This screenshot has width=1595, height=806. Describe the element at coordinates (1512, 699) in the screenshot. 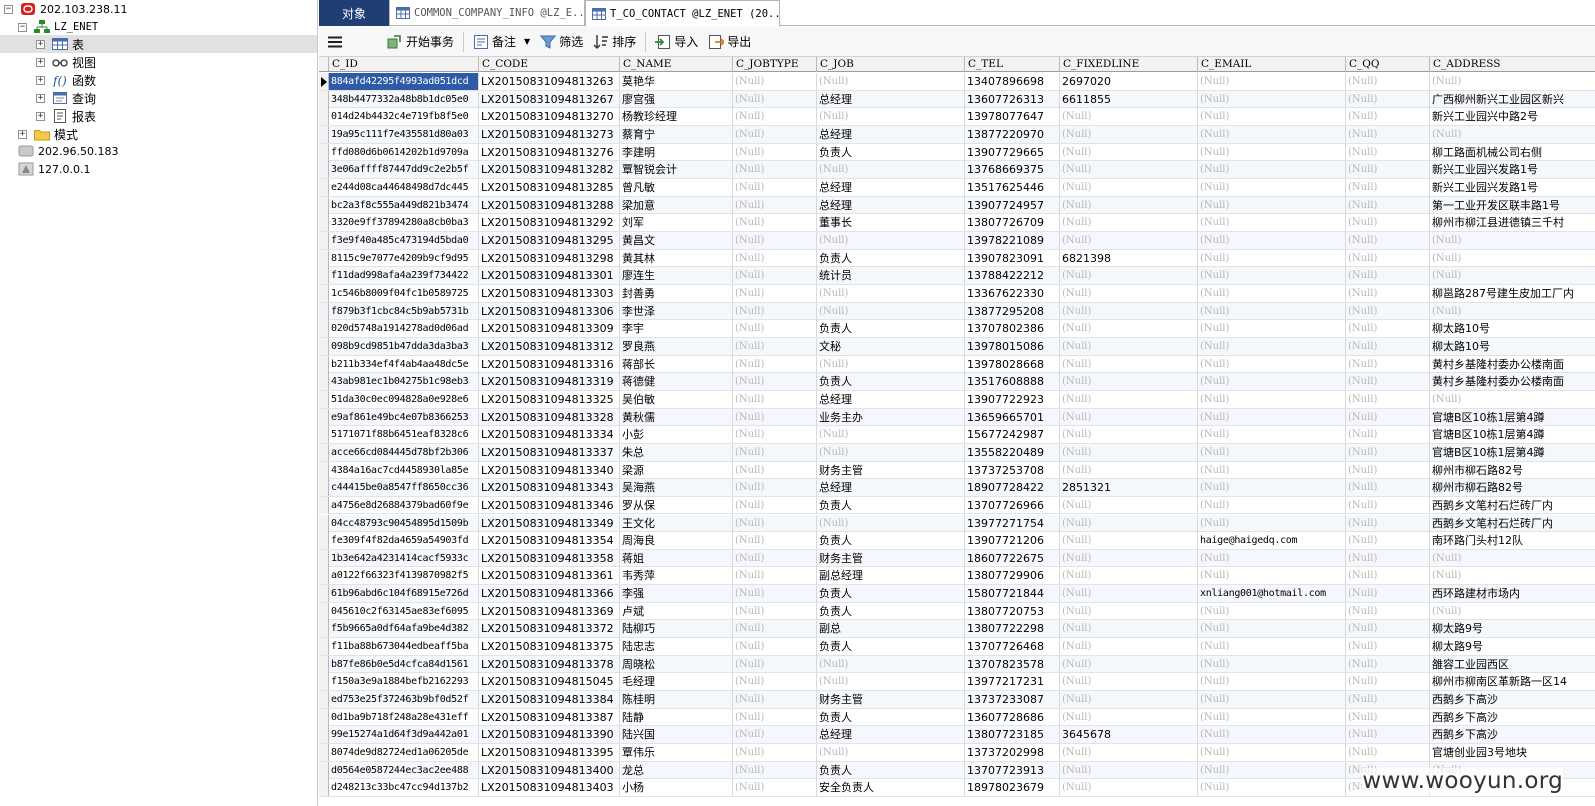

I see `cell-c-address: 西鹅乡下高沙` at that location.